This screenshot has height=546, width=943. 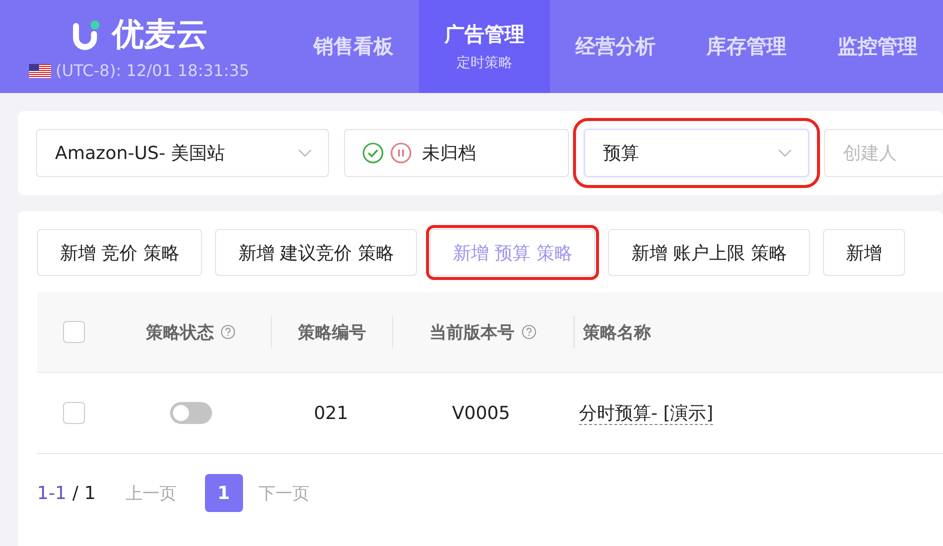 What do you see at coordinates (646, 414) in the screenshot?
I see `strategy-name-link: 分时预算- [演示]` at bounding box center [646, 414].